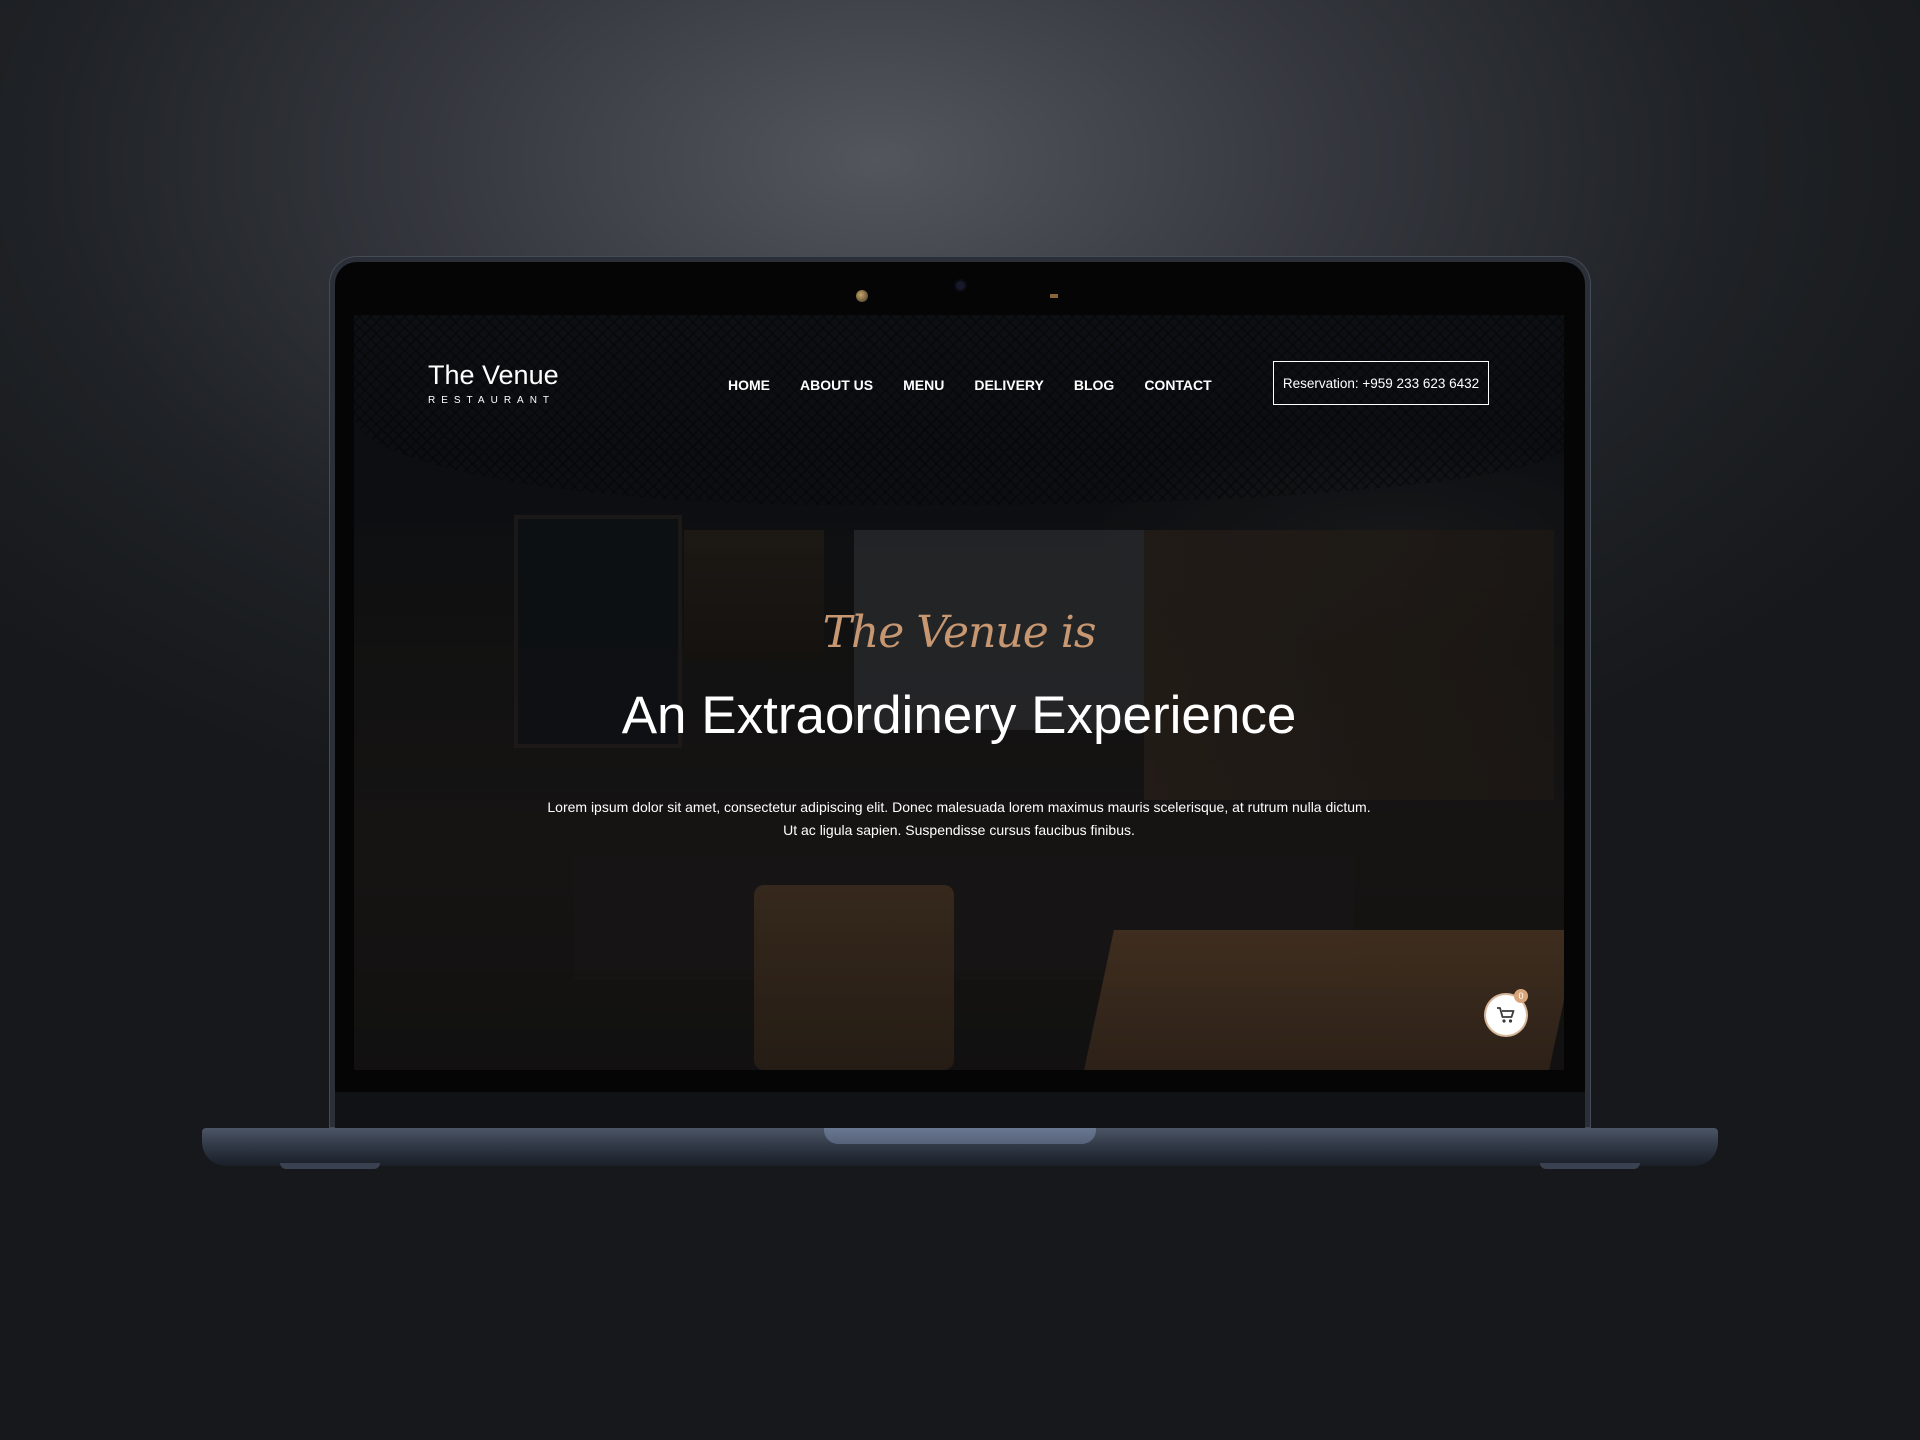 This screenshot has width=1920, height=1440. Describe the element at coordinates (1590, 1166) in the screenshot. I see `laptop-foot-right` at that location.